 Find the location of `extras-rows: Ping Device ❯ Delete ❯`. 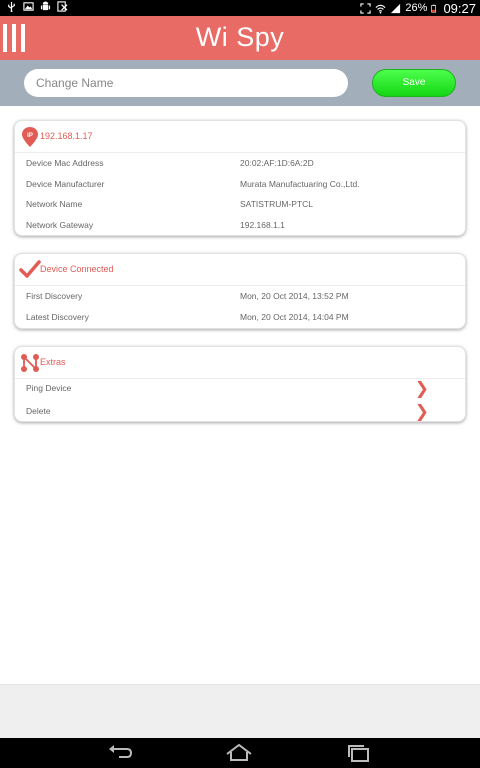

extras-rows: Ping Device ❯ Delete ❯ is located at coordinates (240, 402).